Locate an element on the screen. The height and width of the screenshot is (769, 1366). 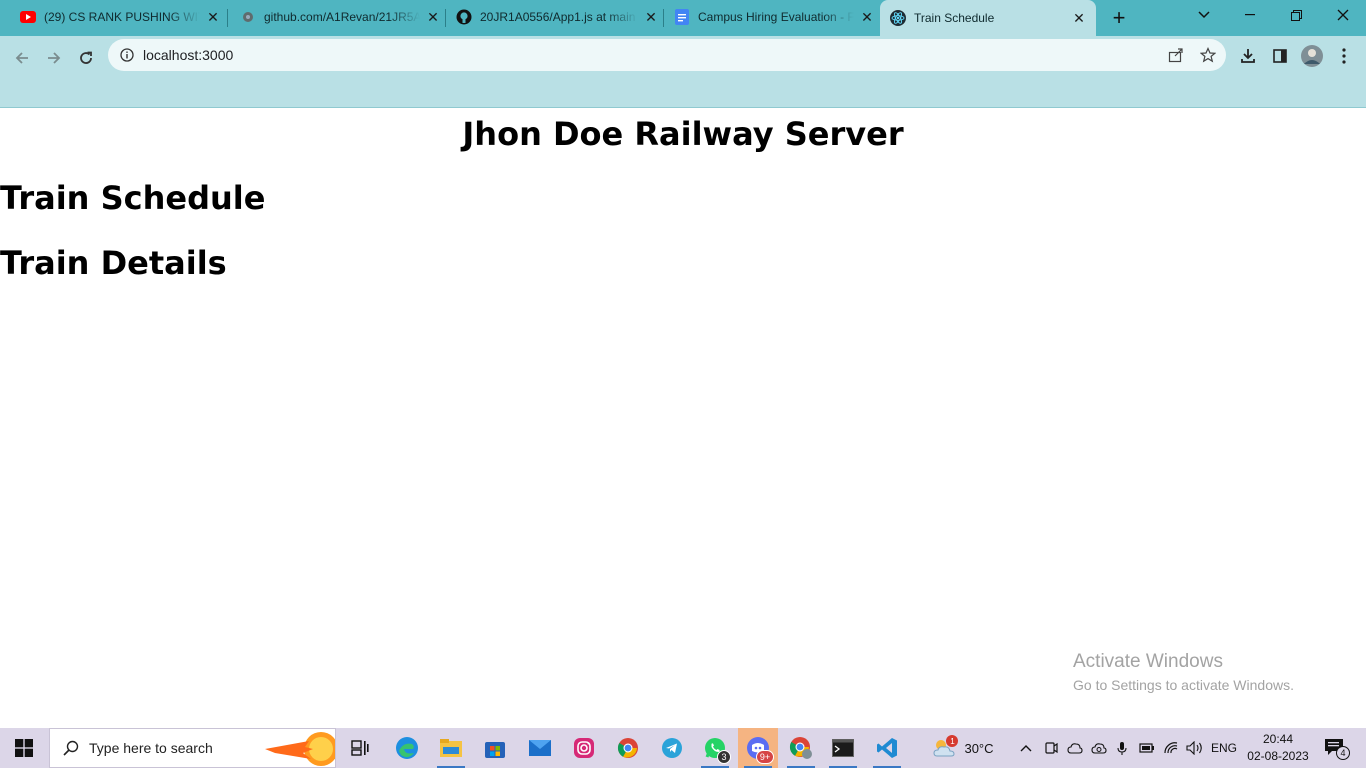
downloads-button is located at coordinates (1248, 56).